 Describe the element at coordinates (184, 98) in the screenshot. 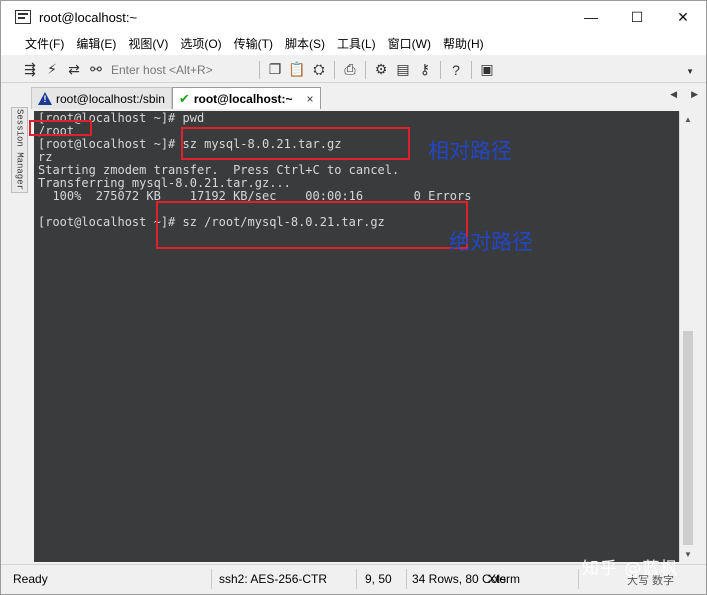

I see `checkmark-icon: ✔` at that location.